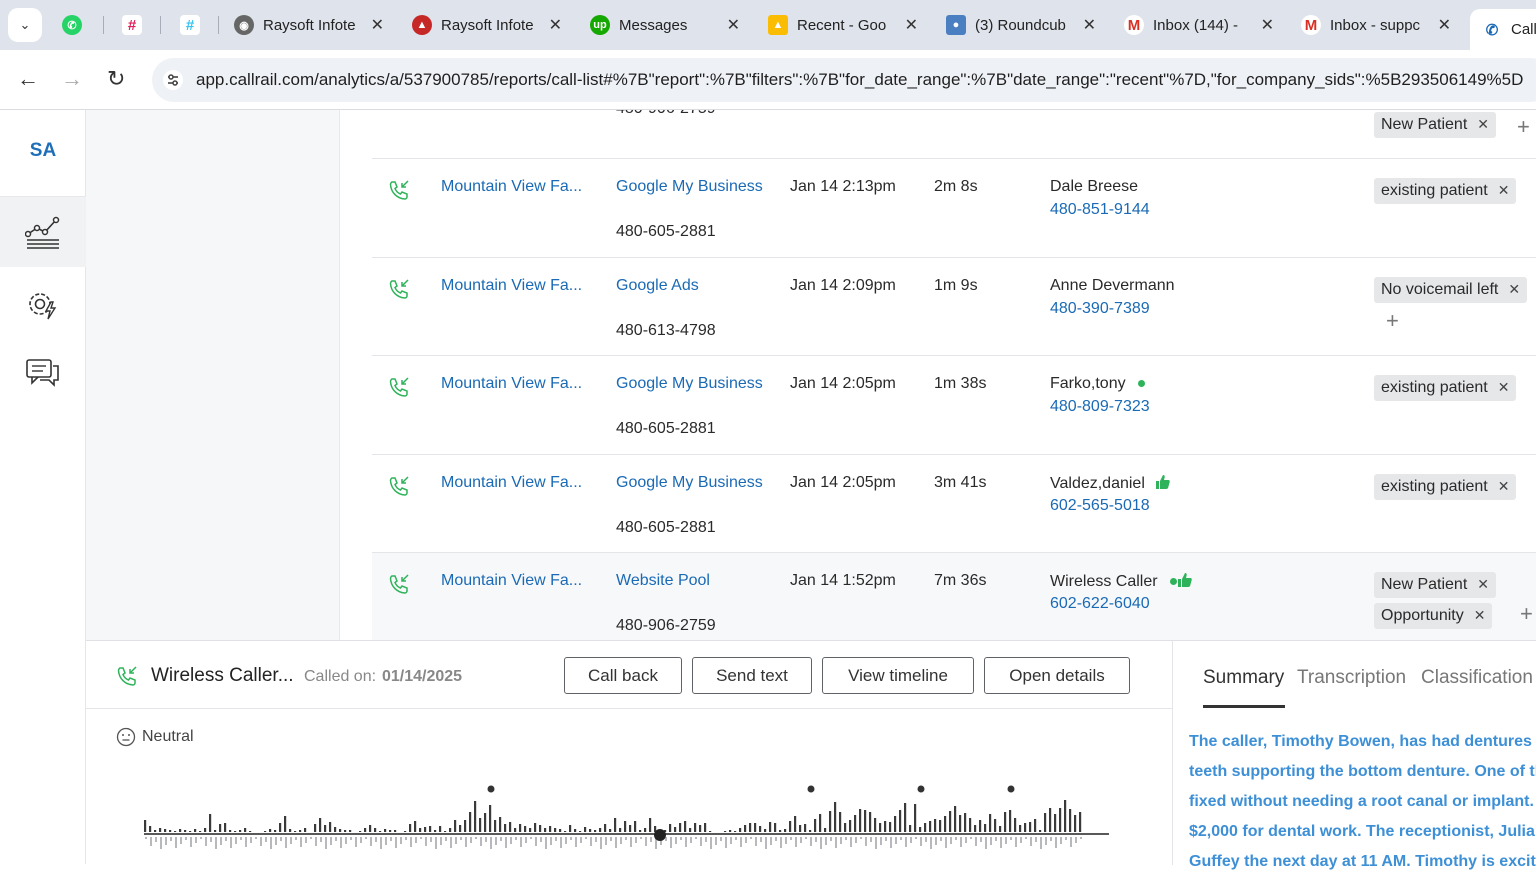 The height and width of the screenshot is (877, 1536). I want to click on caller-phone-link: 480-851-9144, so click(1100, 210).